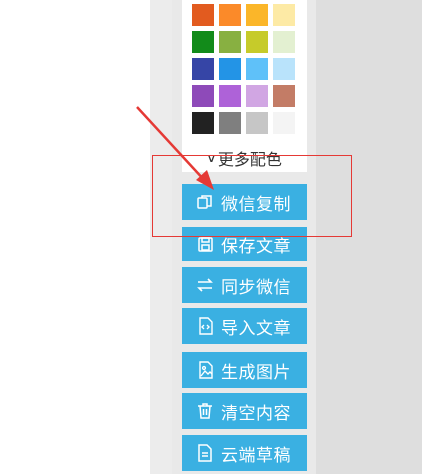  What do you see at coordinates (205, 285) in the screenshot?
I see `sync-icon` at bounding box center [205, 285].